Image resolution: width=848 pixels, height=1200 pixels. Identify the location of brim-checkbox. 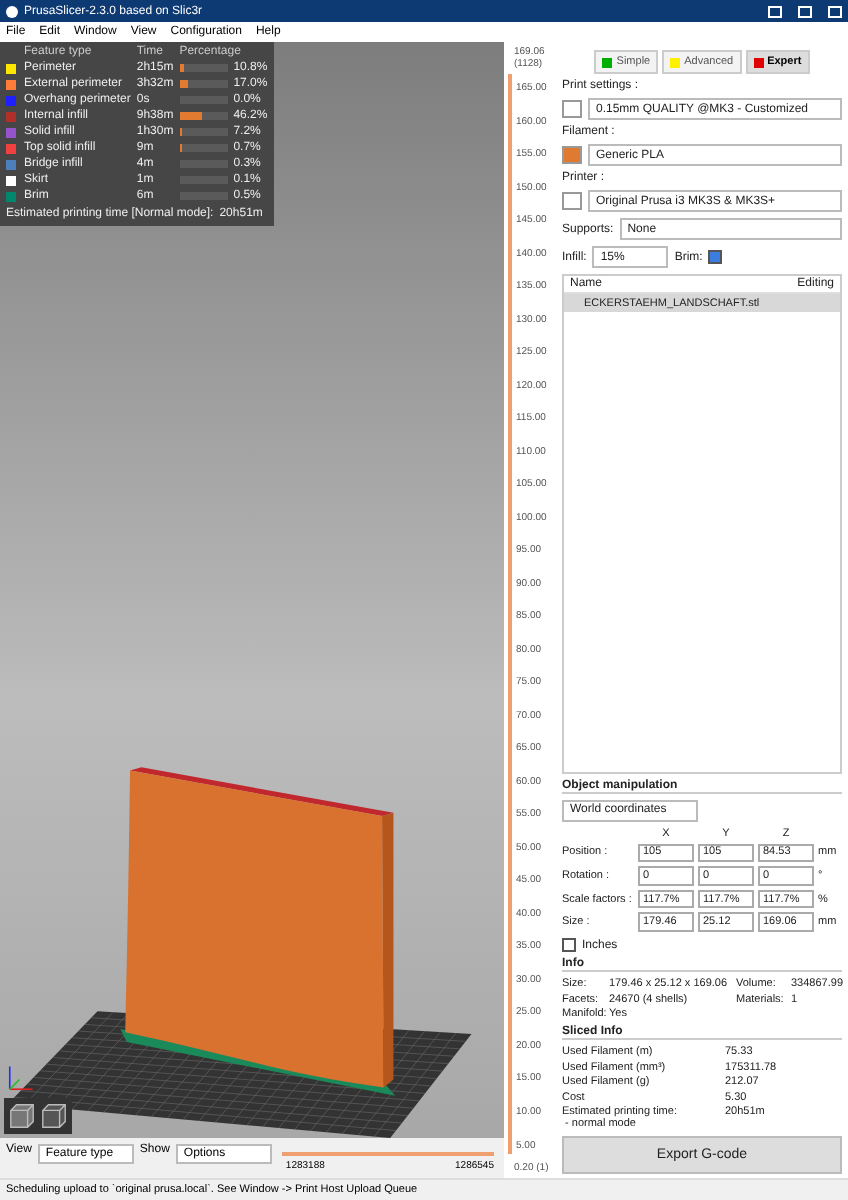
(715, 257).